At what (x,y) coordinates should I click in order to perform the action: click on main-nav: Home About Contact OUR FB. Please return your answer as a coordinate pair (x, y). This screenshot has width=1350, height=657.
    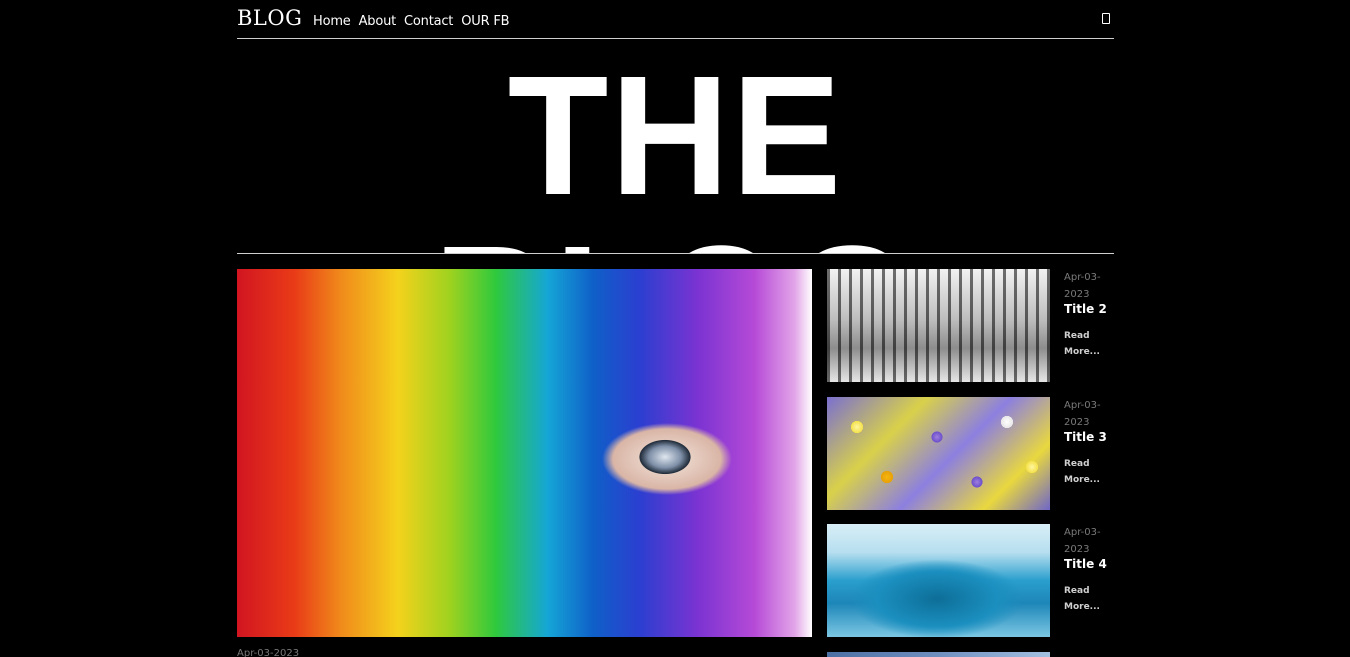
    Looking at the image, I should click on (411, 21).